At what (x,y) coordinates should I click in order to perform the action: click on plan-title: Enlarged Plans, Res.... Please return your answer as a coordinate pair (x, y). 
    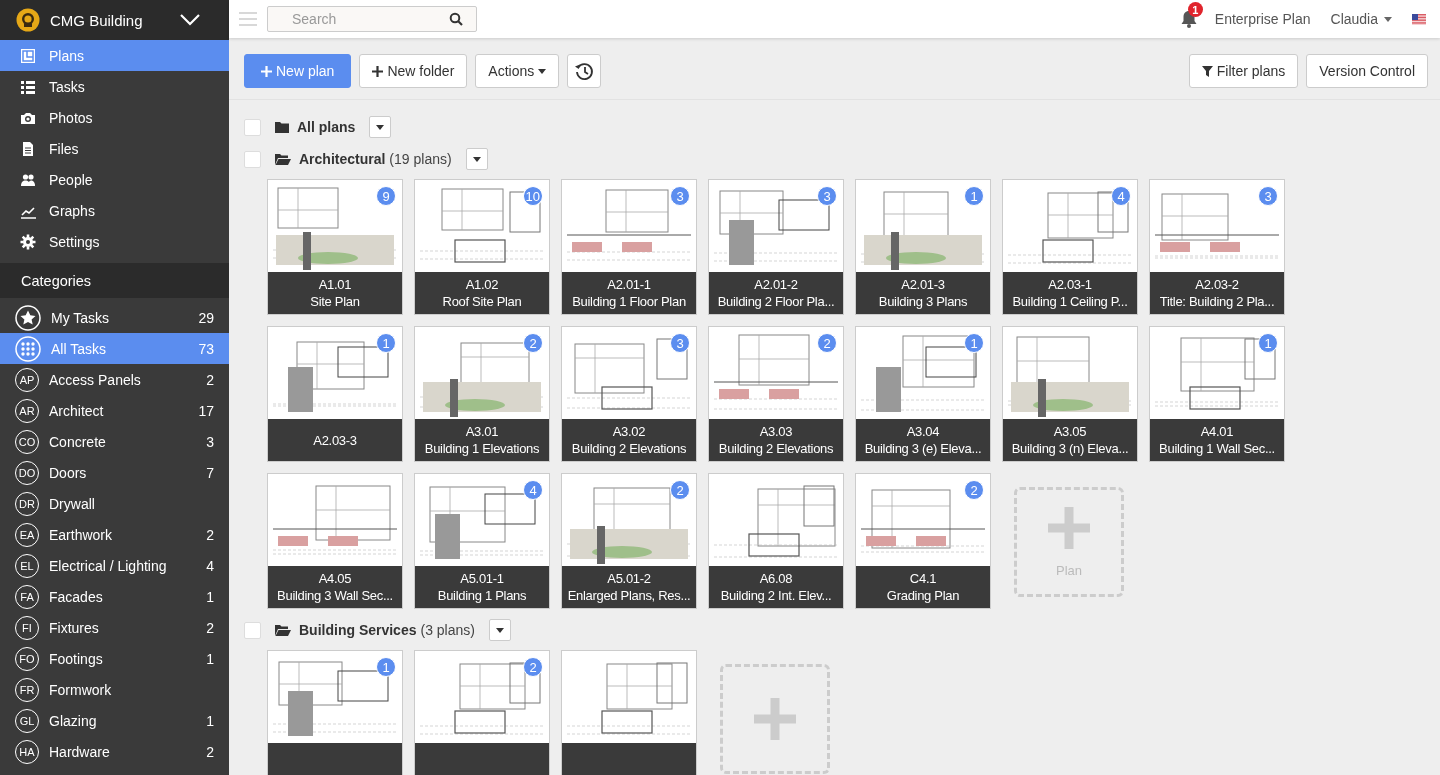
    Looking at the image, I should click on (629, 595).